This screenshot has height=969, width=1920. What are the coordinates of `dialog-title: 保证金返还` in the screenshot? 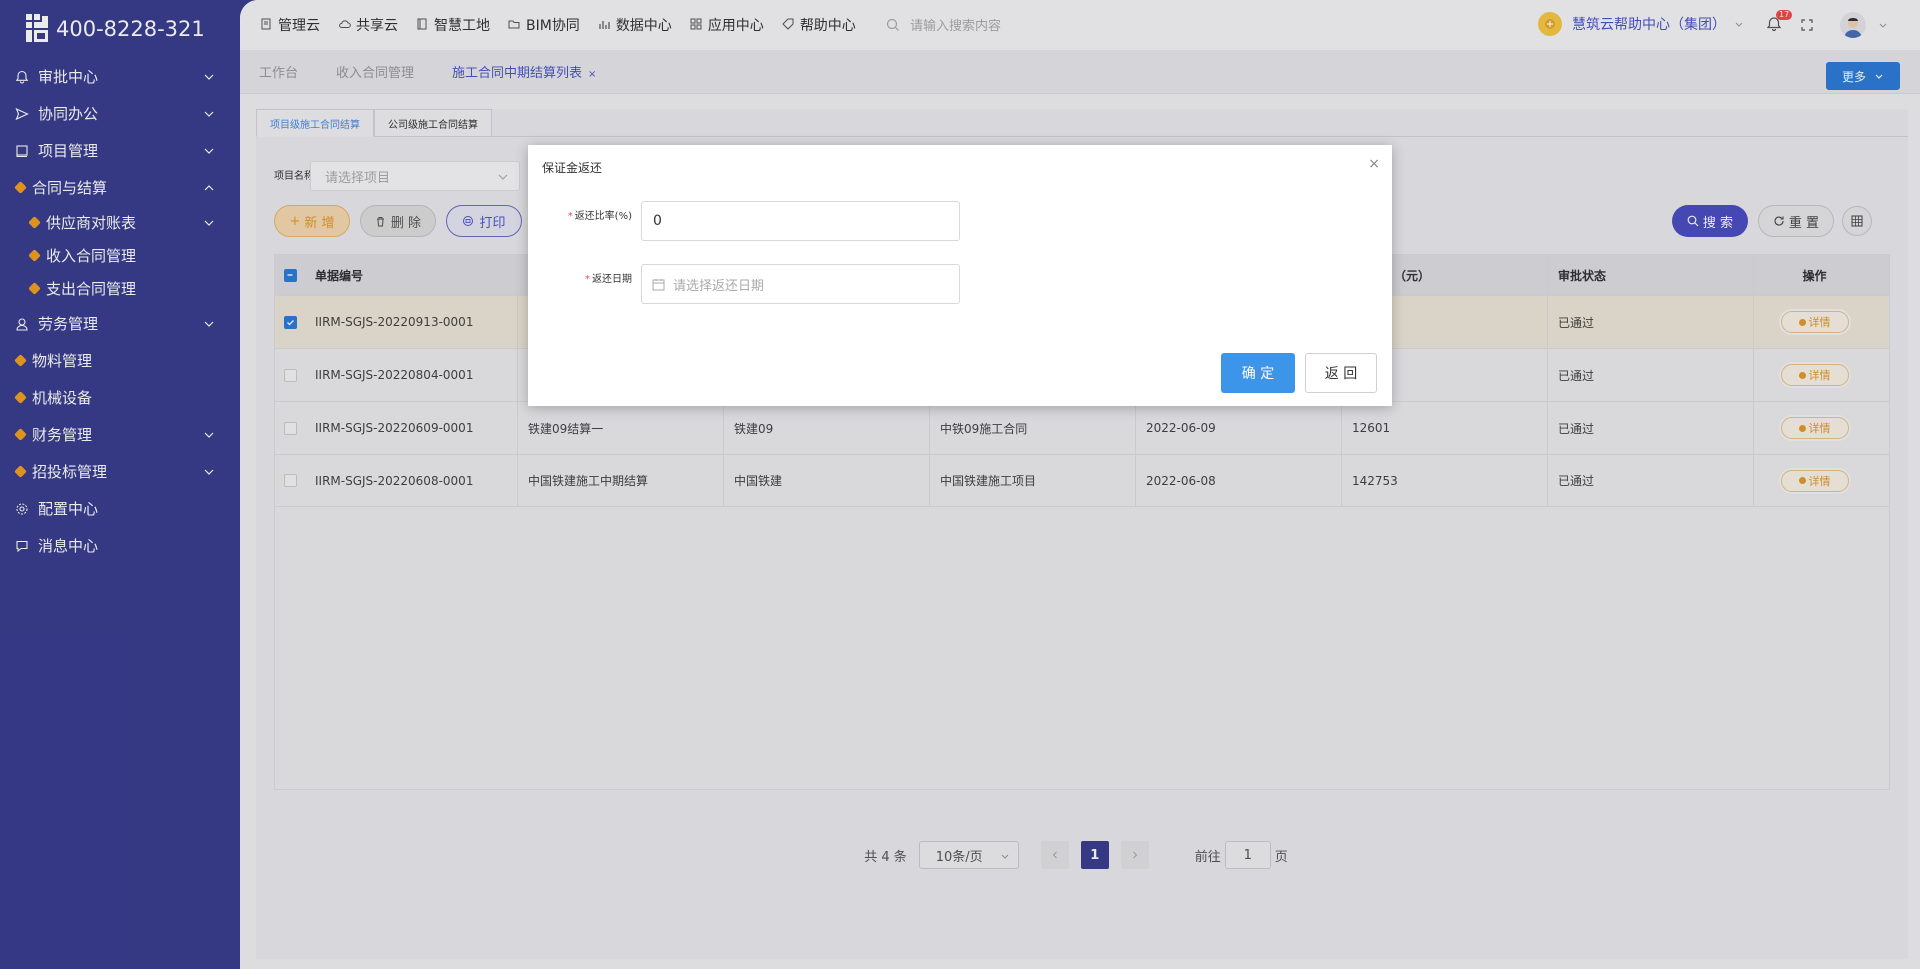 It's located at (572, 168).